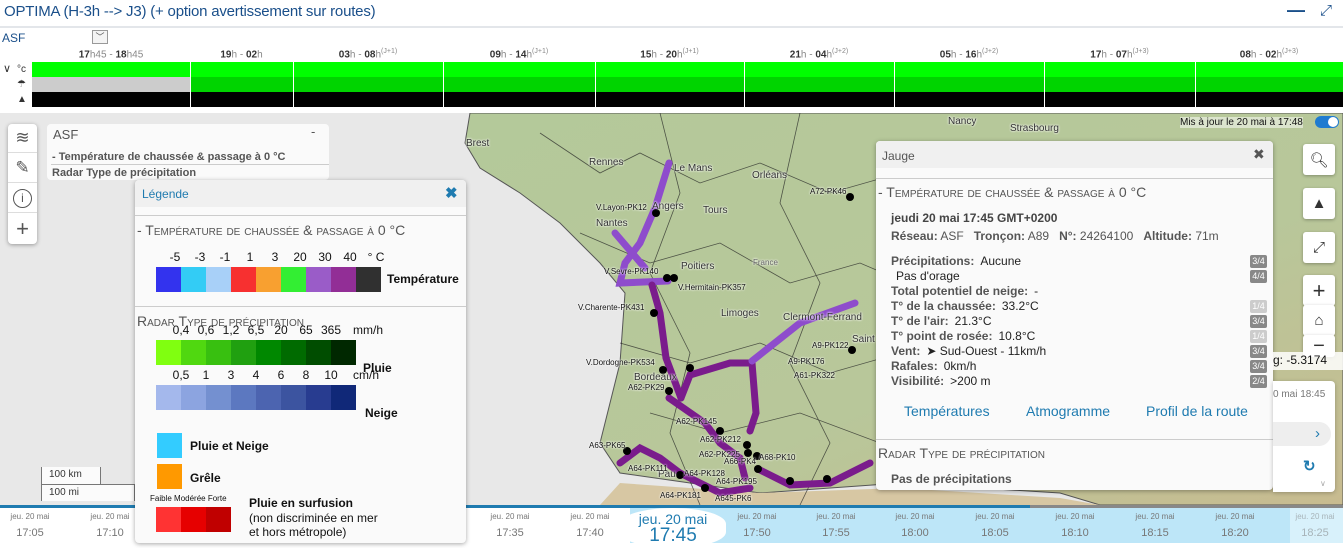 The width and height of the screenshot is (1343, 548). I want to click on timeline-tick: jeu. 20 mai 18:15, so click(1155, 525).